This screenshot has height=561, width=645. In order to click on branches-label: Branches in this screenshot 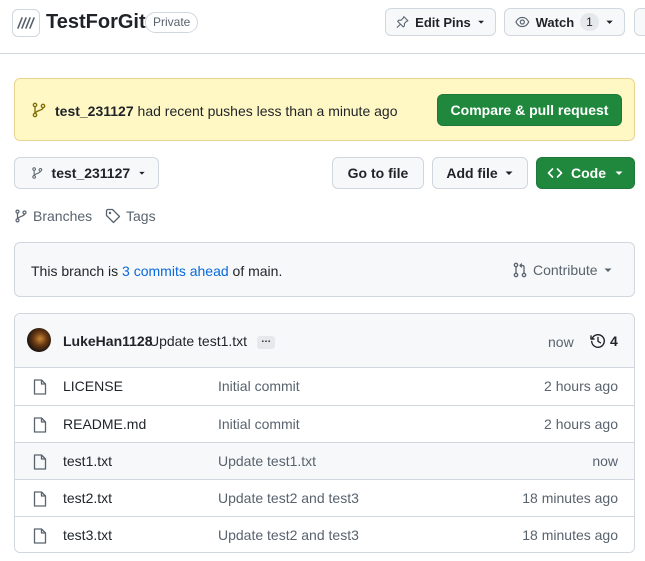, I will do `click(63, 216)`.